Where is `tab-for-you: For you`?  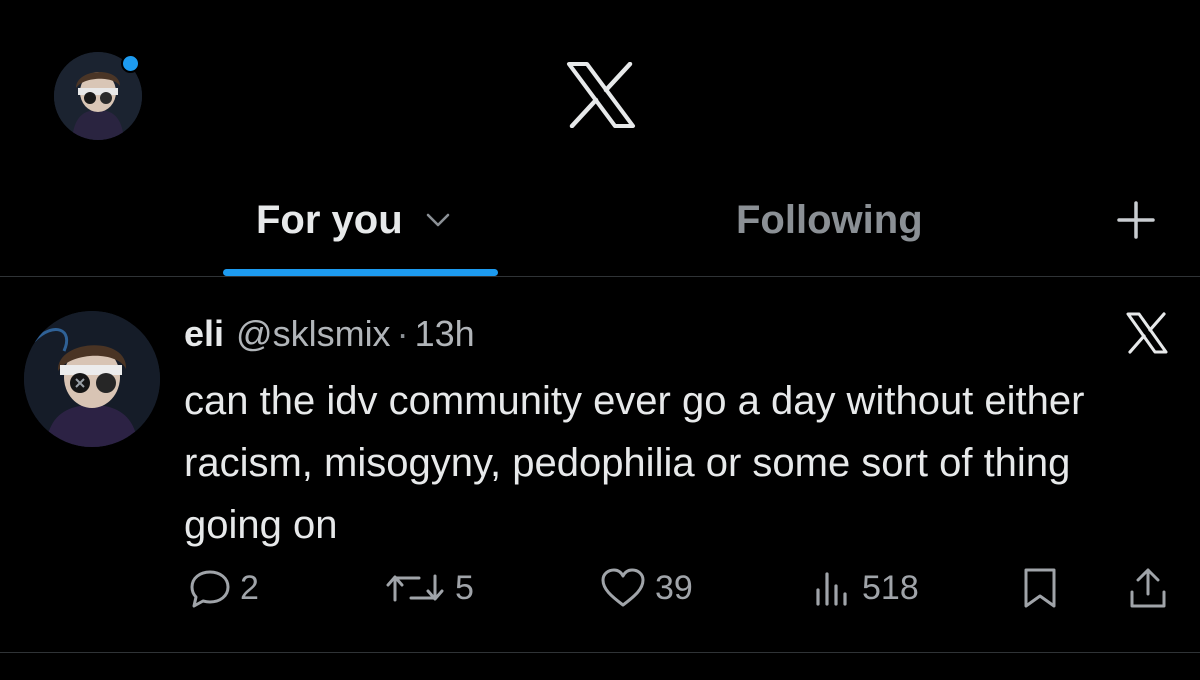
tab-for-you: For you is located at coordinates (353, 220).